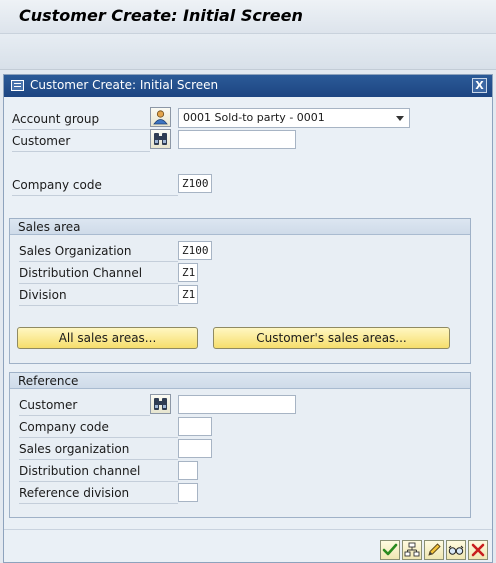 This screenshot has width=496, height=563. I want to click on ref-customer-label: Customer, so click(48, 405).